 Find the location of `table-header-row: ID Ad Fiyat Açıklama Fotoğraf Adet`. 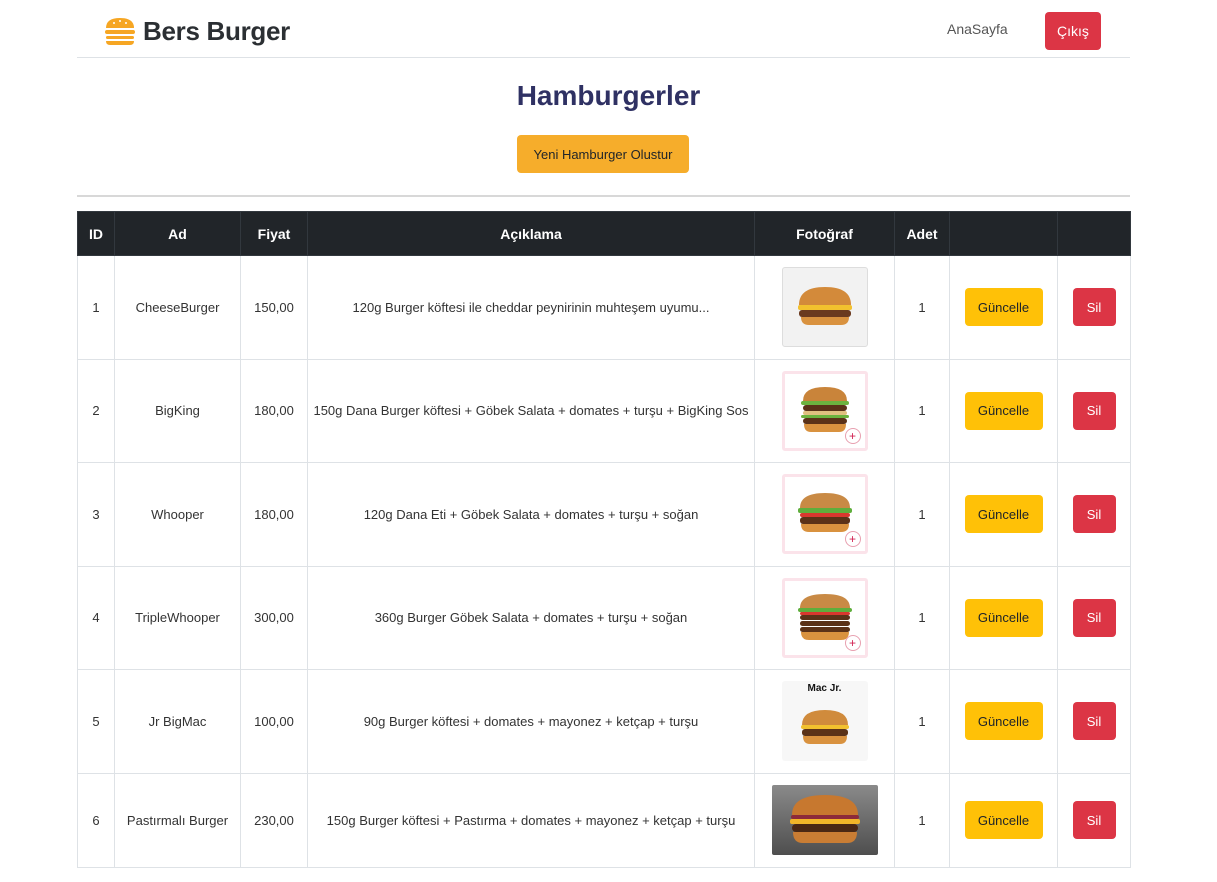

table-header-row: ID Ad Fiyat Açıklama Fotoğraf Adet is located at coordinates (604, 233).